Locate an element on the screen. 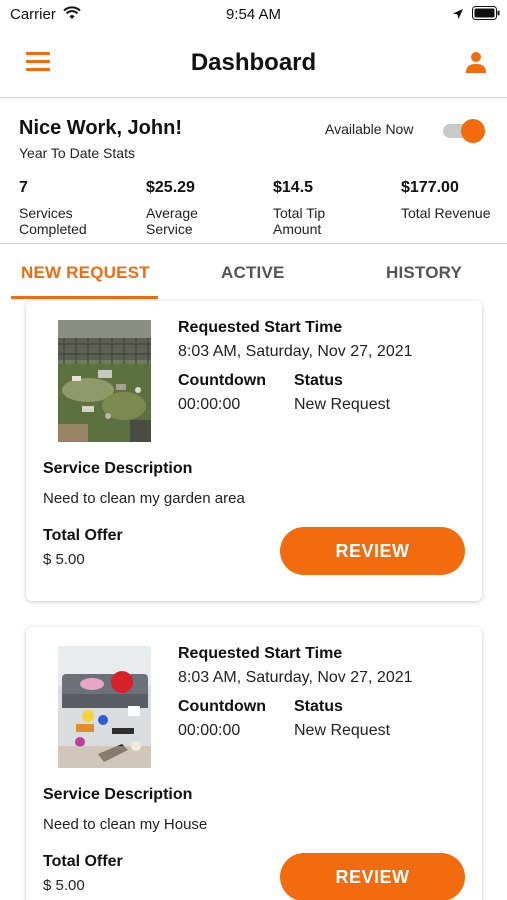 The image size is (507, 900). stat-services-completed: 7 Services Completed is located at coordinates (66, 208).